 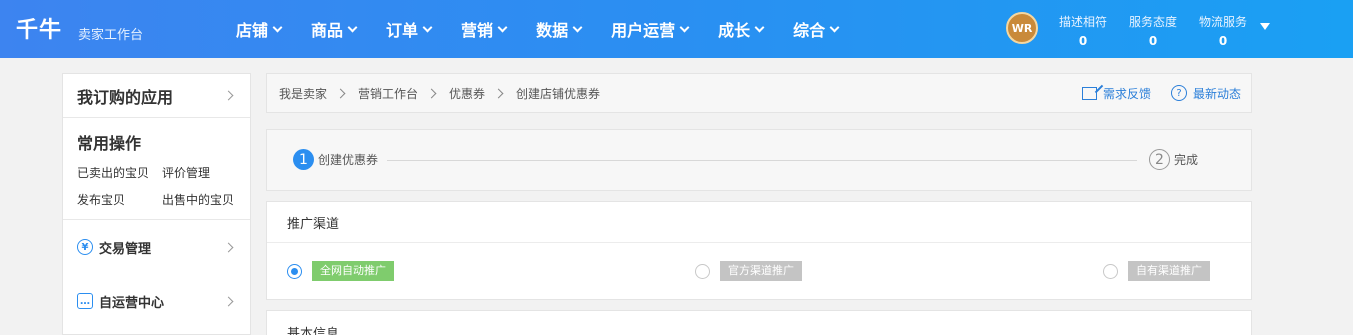 I want to click on nav-item-marketing: 营销, so click(x=484, y=29).